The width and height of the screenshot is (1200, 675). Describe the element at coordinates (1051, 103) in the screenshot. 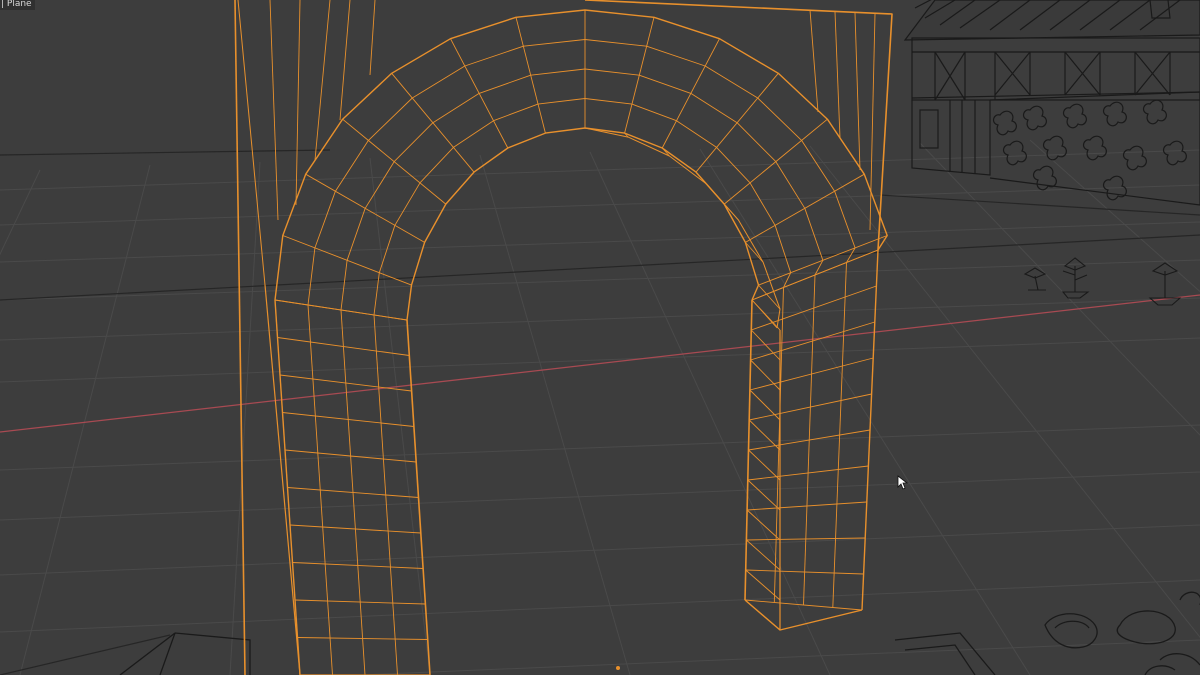

I see `timber-frame-house` at that location.